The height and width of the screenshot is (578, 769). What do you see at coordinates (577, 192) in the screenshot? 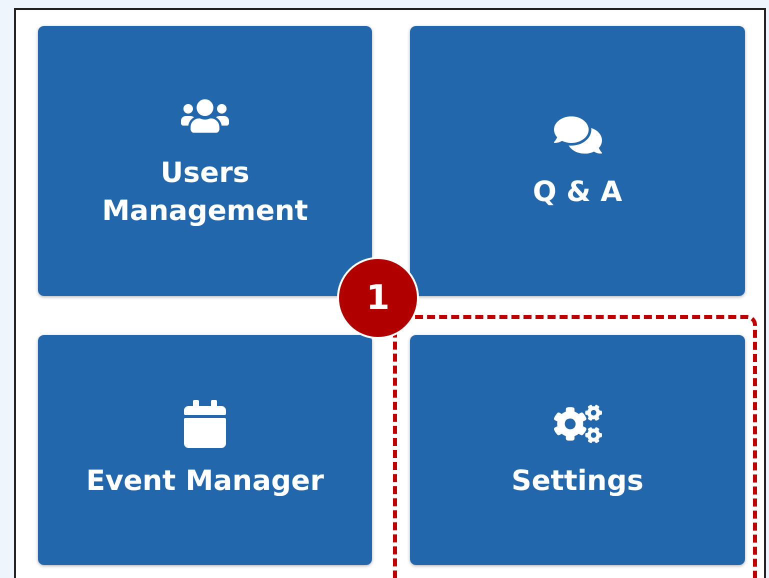
I see `tile-label: Q & A` at bounding box center [577, 192].